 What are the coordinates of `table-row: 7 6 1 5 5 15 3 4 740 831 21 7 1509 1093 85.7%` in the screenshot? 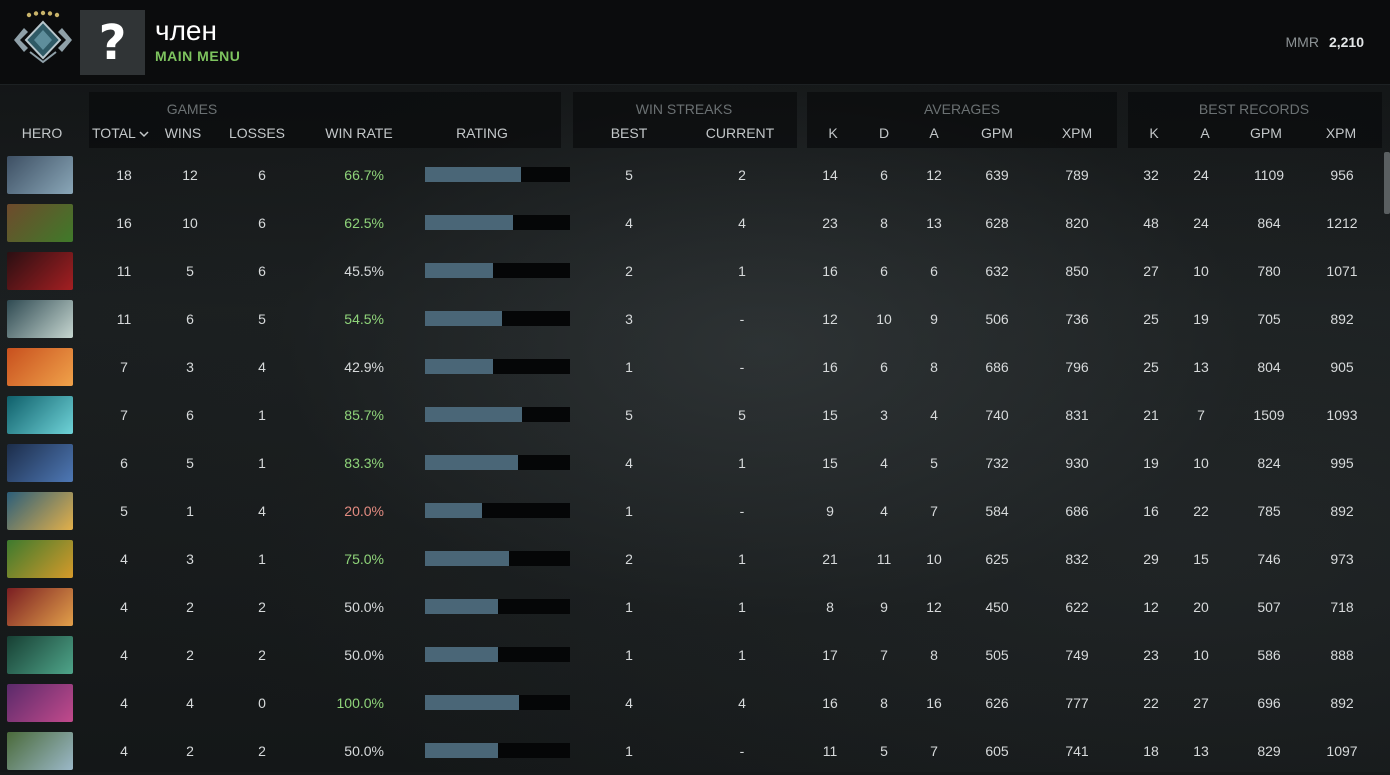 It's located at (695, 415).